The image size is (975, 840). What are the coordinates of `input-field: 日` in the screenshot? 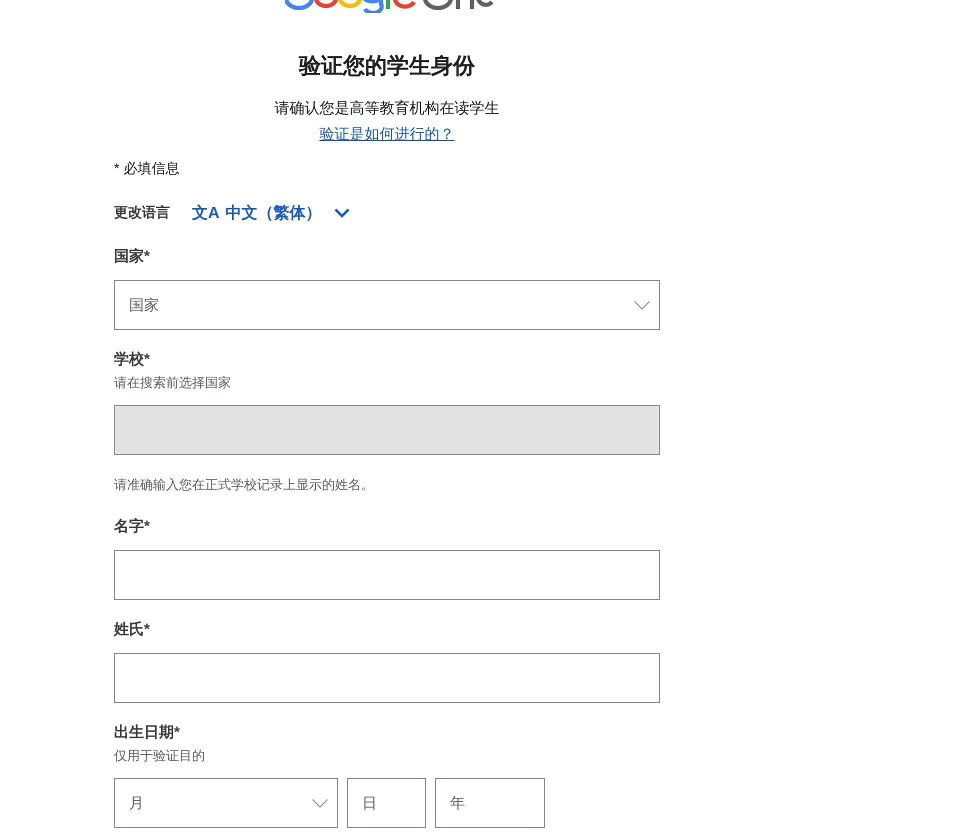 It's located at (386, 803).